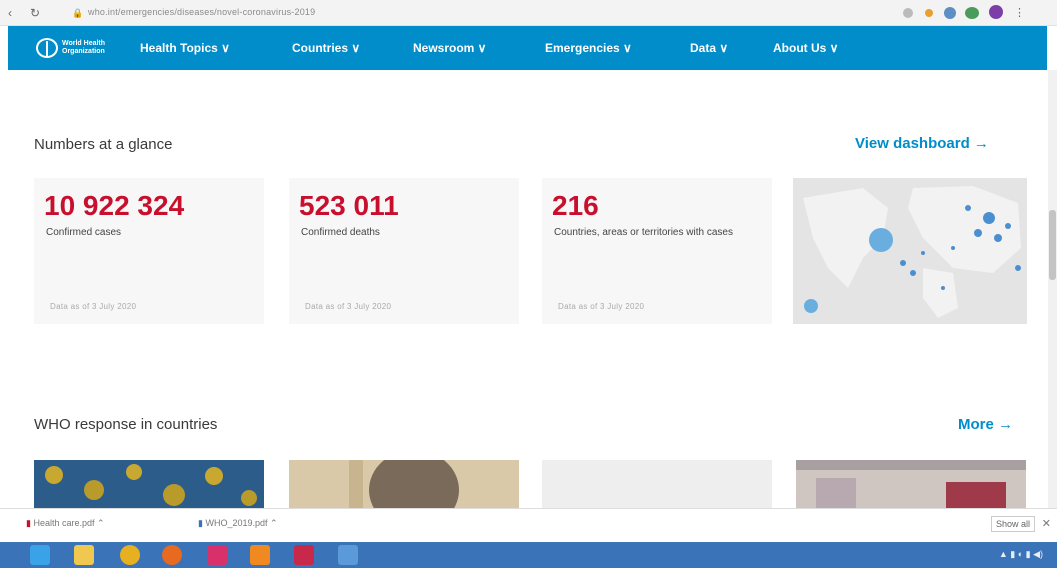 The height and width of the screenshot is (568, 1057). Describe the element at coordinates (326, 48) in the screenshot. I see `nav-countries: Countries ∨` at that location.